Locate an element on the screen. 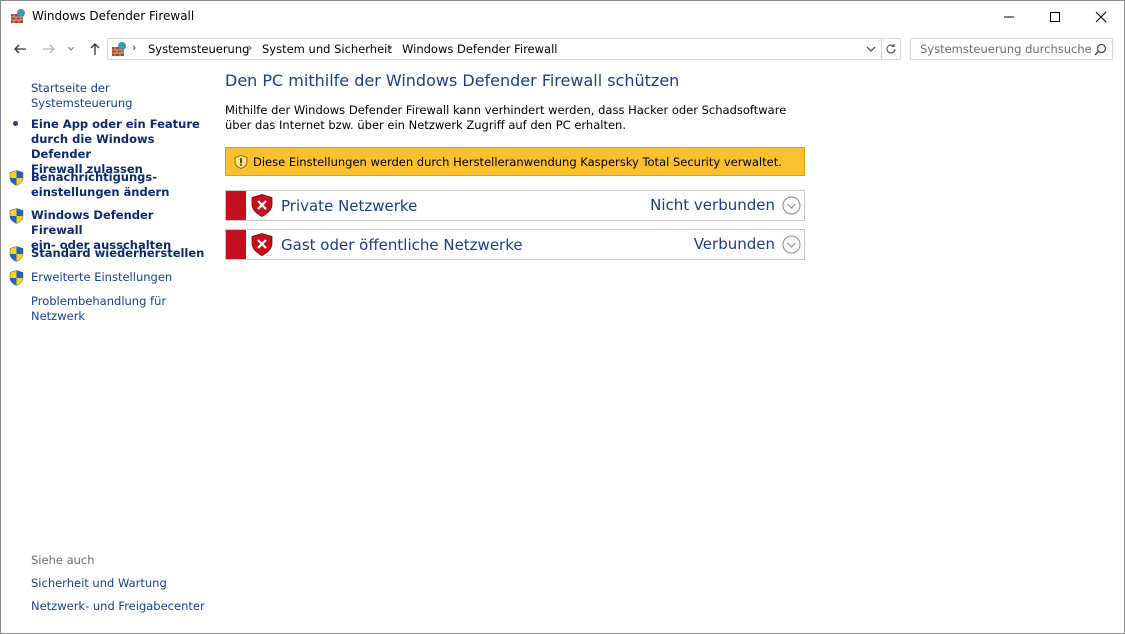 The width and height of the screenshot is (1125, 634). sidebar-item-restore-defaults: Standard wiederherstellen is located at coordinates (118, 253).